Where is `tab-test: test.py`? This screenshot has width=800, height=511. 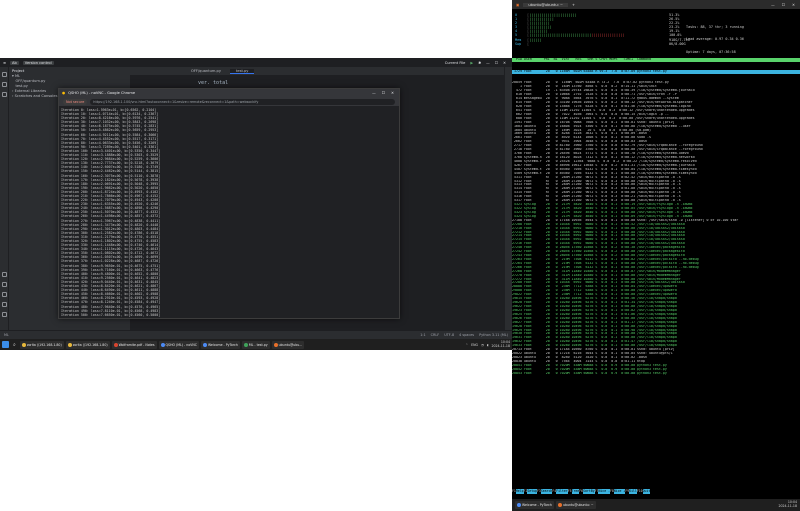 tab-test: test.py is located at coordinates (242, 71).